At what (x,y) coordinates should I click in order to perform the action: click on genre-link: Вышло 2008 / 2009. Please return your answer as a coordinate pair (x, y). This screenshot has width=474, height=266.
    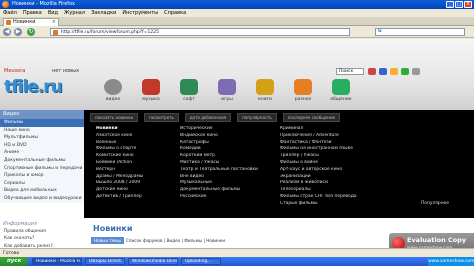
    Looking at the image, I should click on (138, 183).